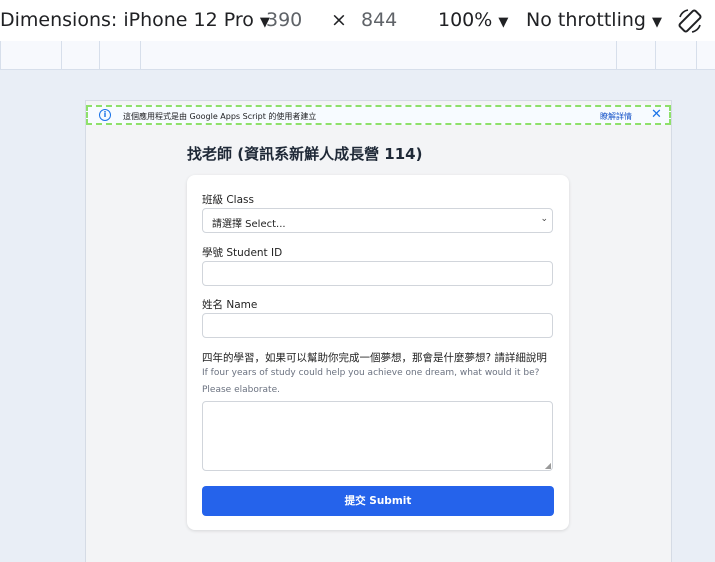 This screenshot has width=715, height=562. I want to click on name-field, so click(377, 325).